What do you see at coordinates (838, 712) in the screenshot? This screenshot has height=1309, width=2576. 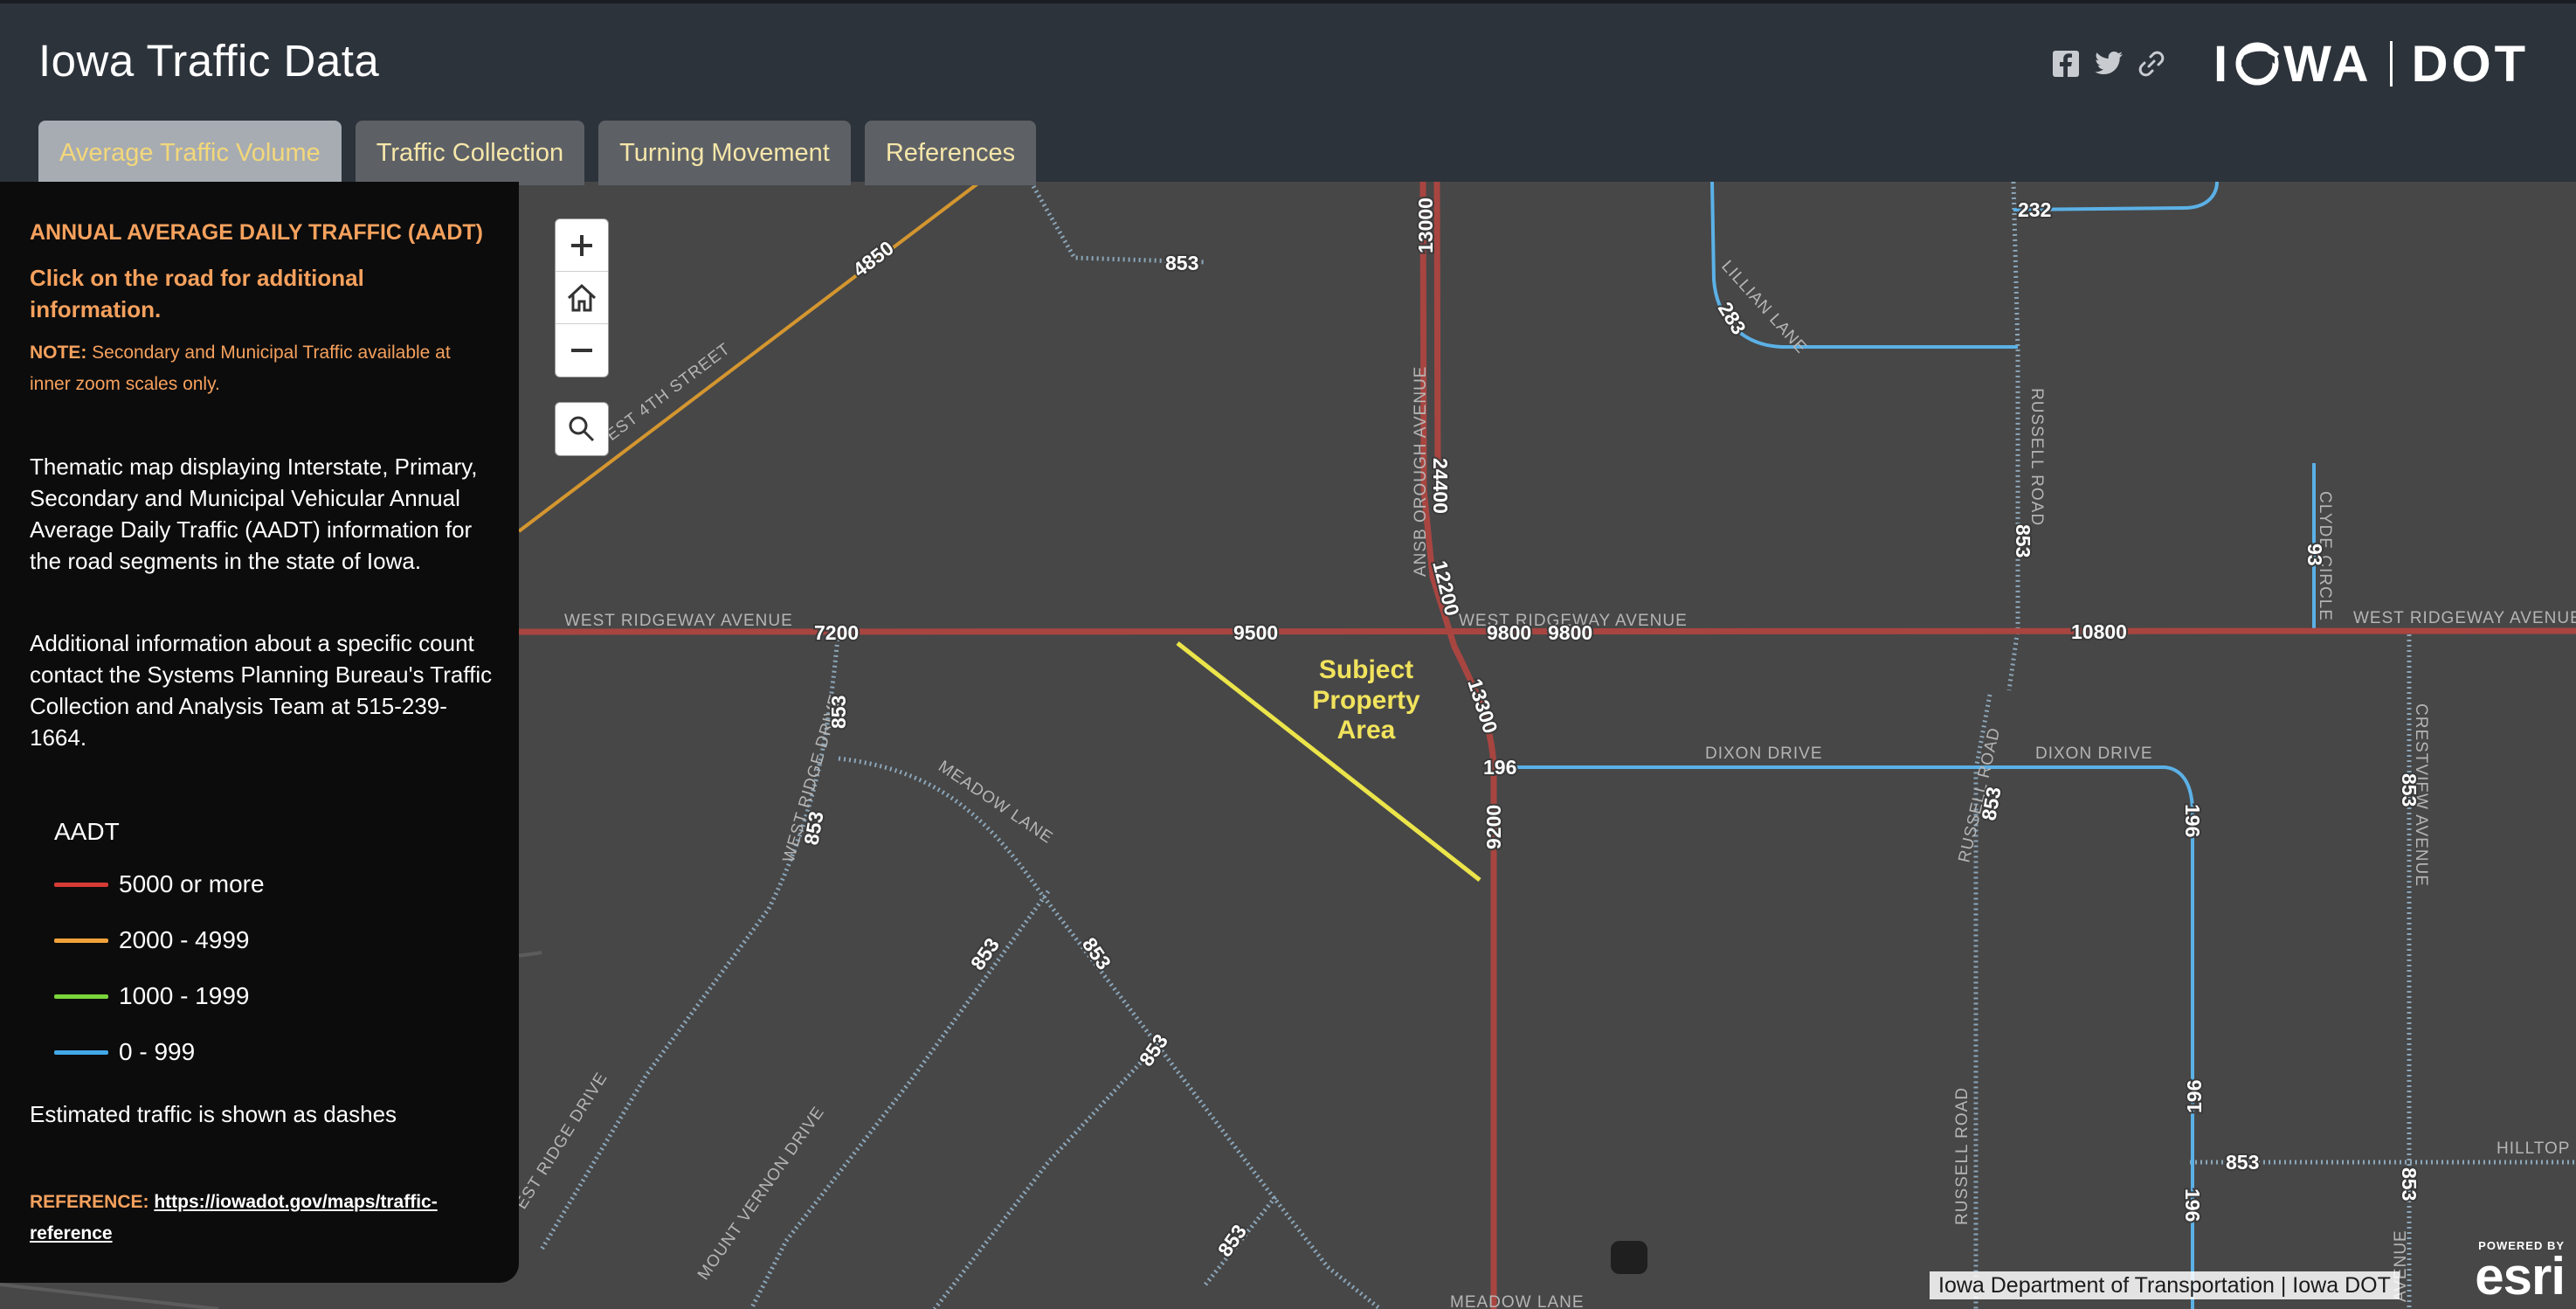 I see `volume-label-853-wr: 853` at bounding box center [838, 712].